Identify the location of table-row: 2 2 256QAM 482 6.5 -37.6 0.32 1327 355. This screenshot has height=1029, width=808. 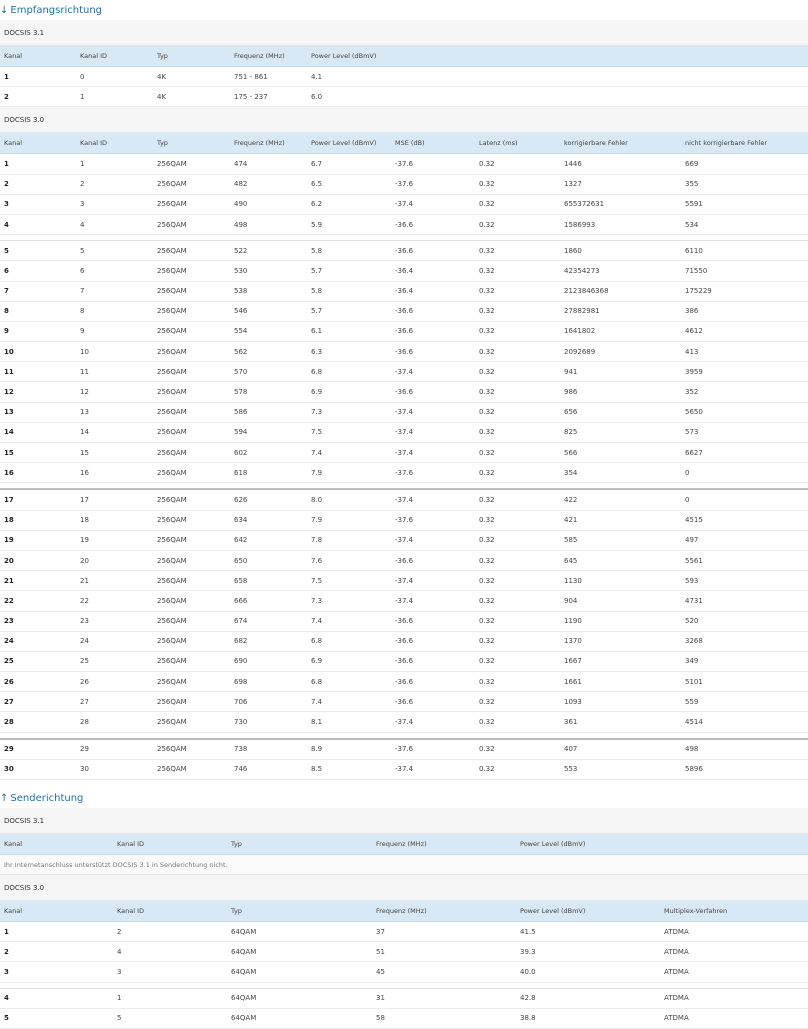
(404, 185).